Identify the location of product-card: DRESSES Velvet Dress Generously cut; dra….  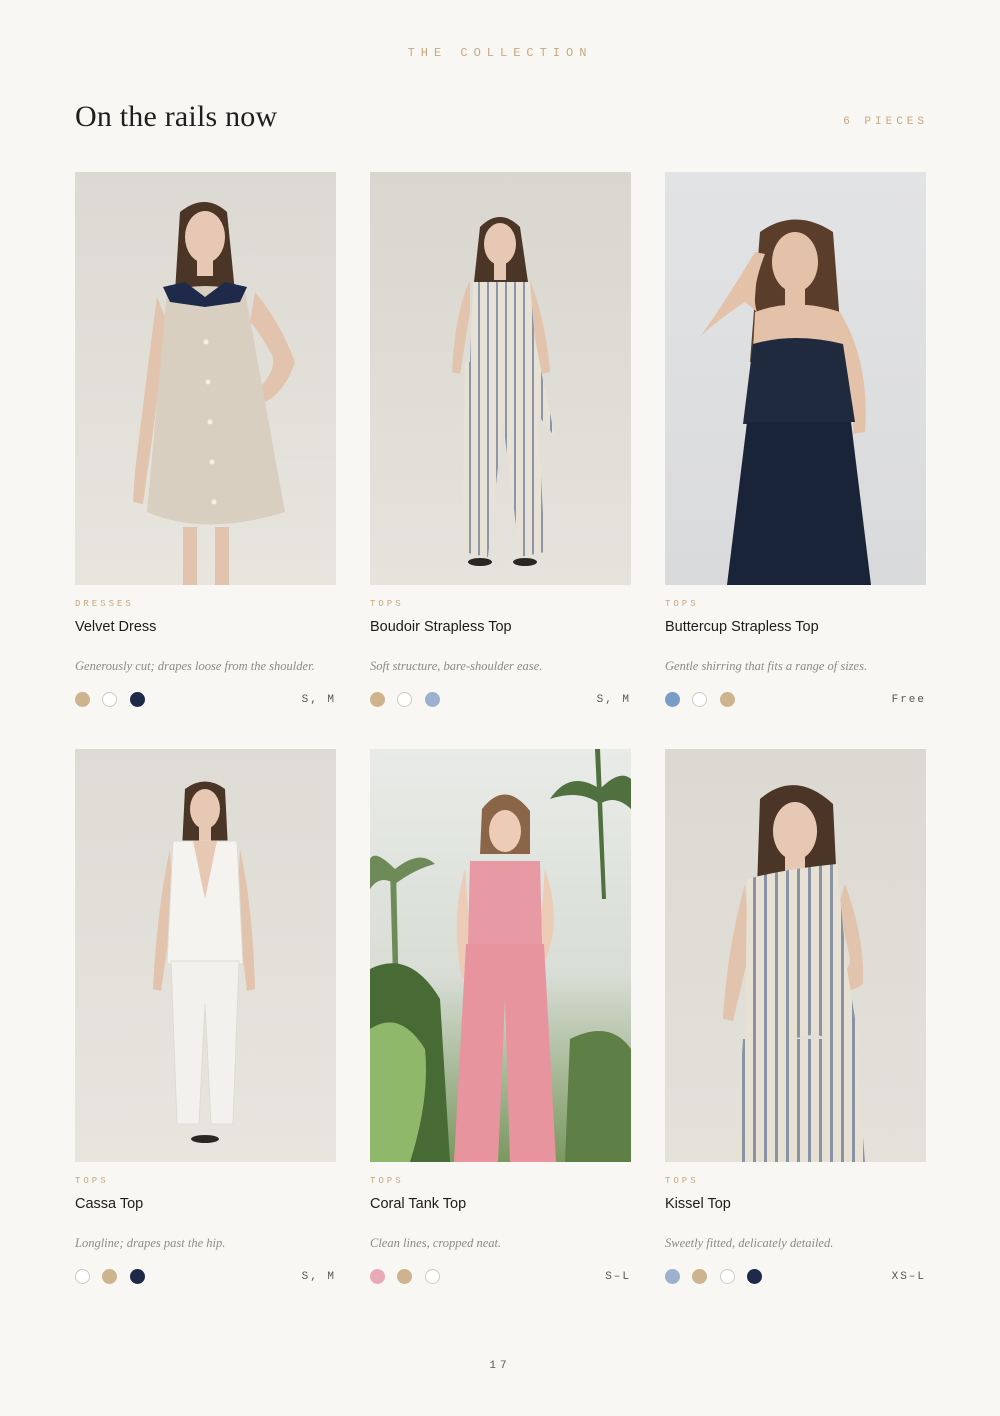
(205, 441).